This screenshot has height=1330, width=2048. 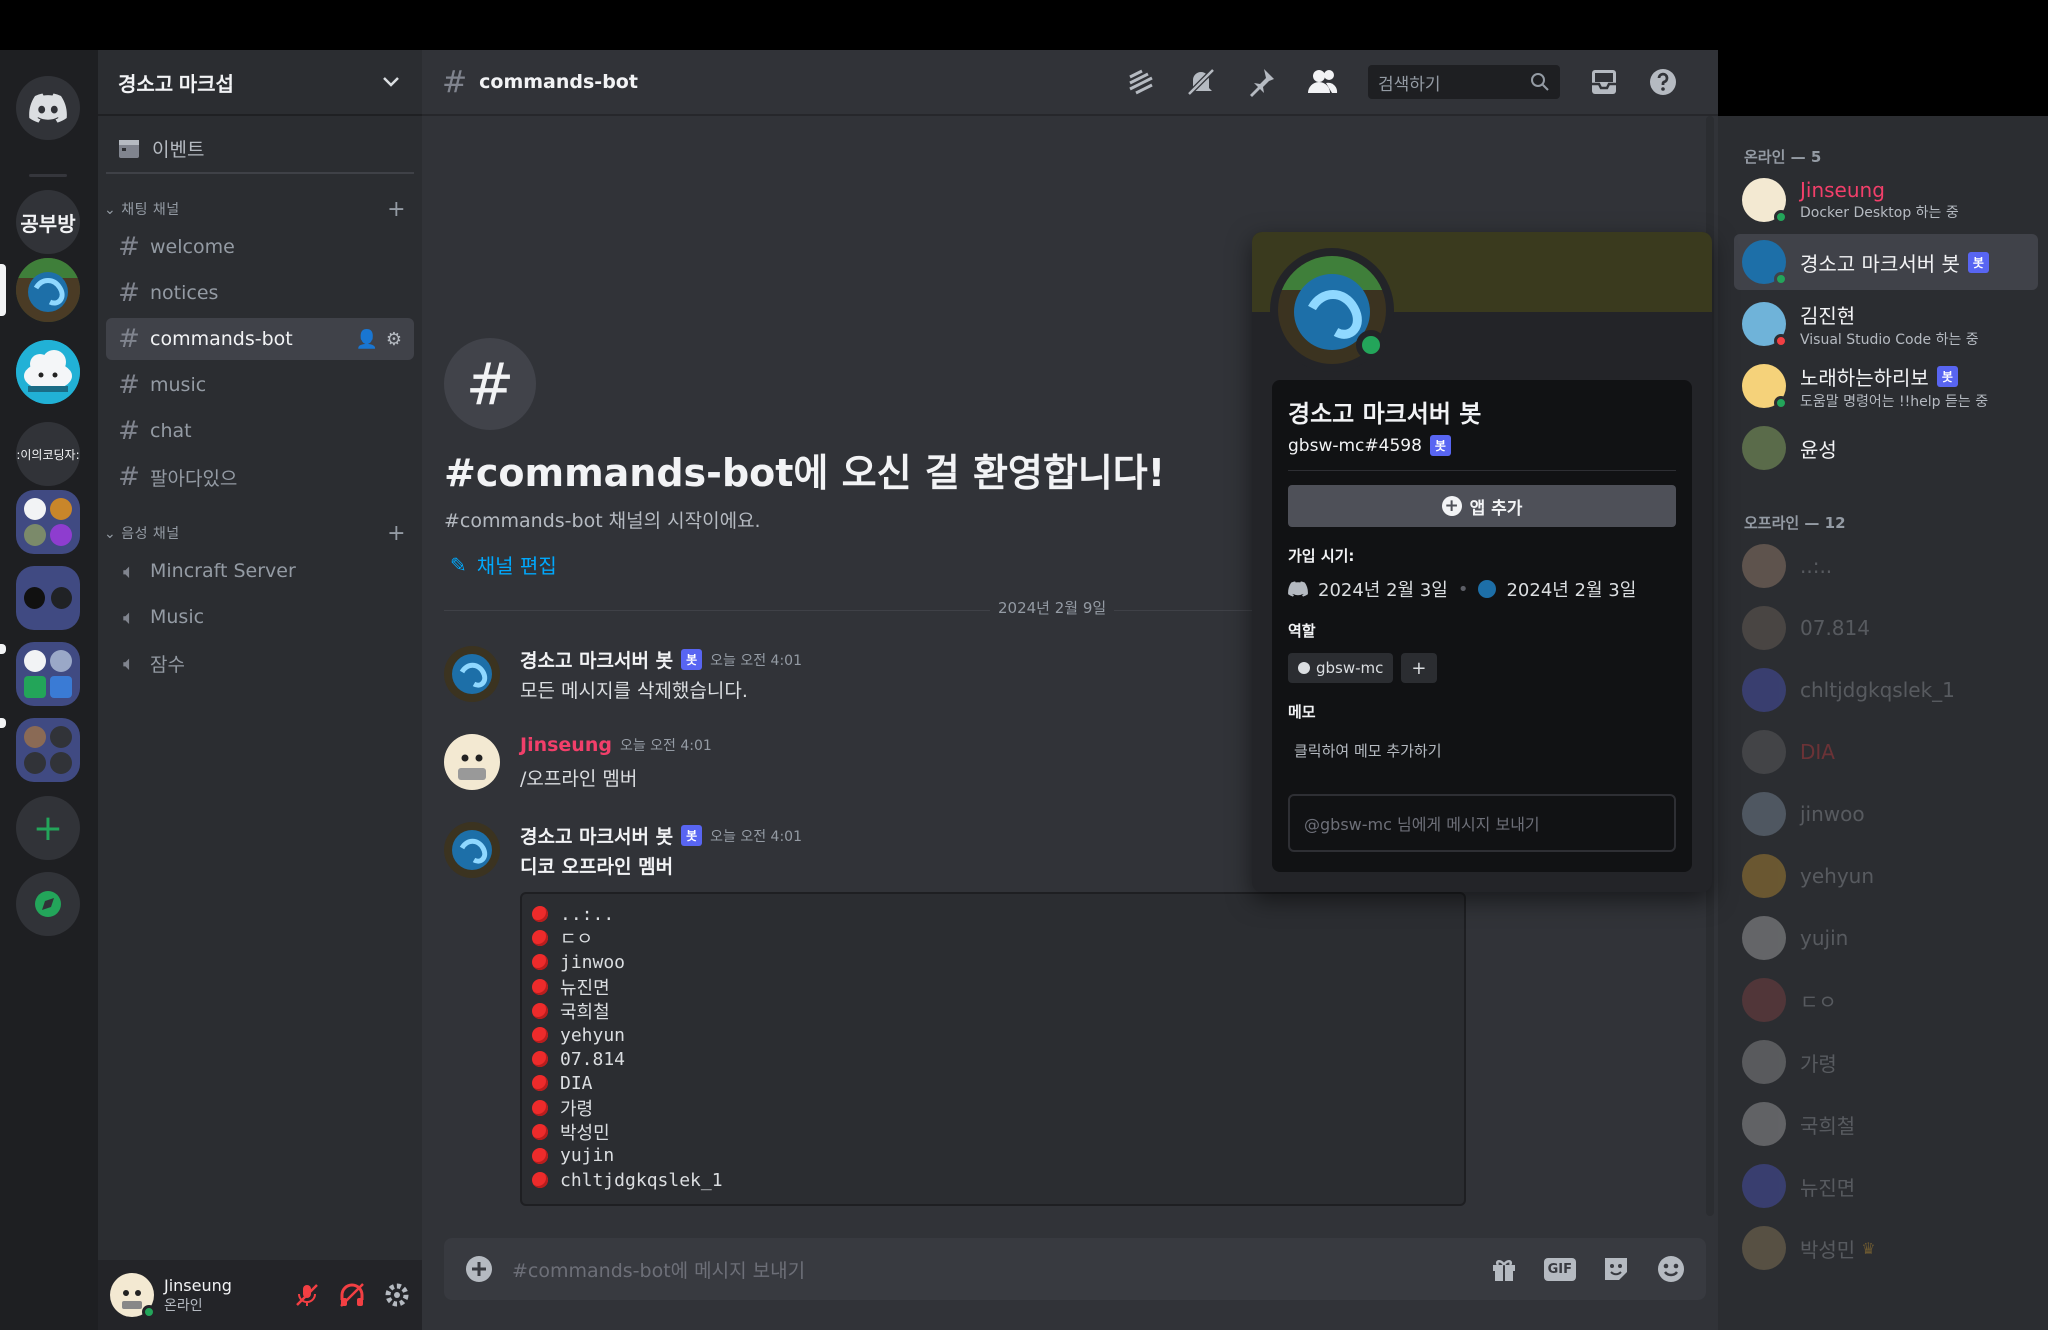 What do you see at coordinates (1075, 1269) in the screenshot?
I see `message-composer: #commands-bot에 메시지 보내기 GIF` at bounding box center [1075, 1269].